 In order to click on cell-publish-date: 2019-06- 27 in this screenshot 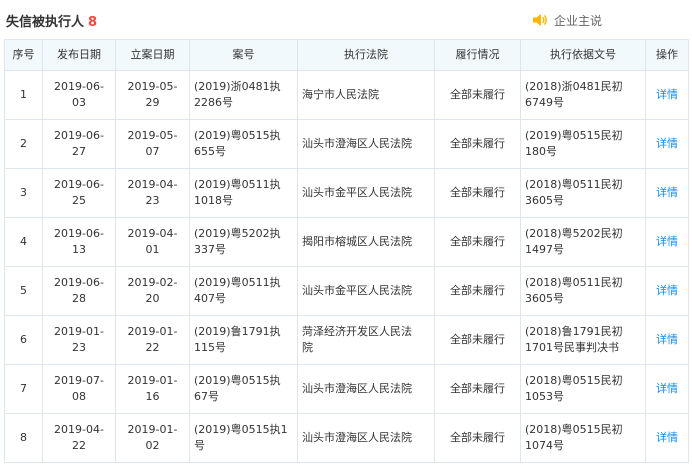, I will do `click(79, 144)`.